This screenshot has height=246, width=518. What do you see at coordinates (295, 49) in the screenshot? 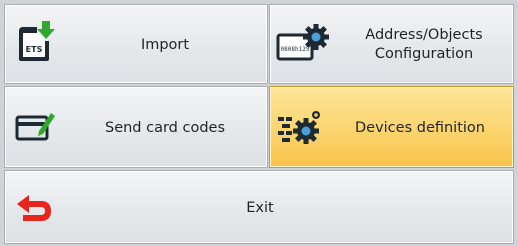
I see `address-code-text: 0808h125` at bounding box center [295, 49].